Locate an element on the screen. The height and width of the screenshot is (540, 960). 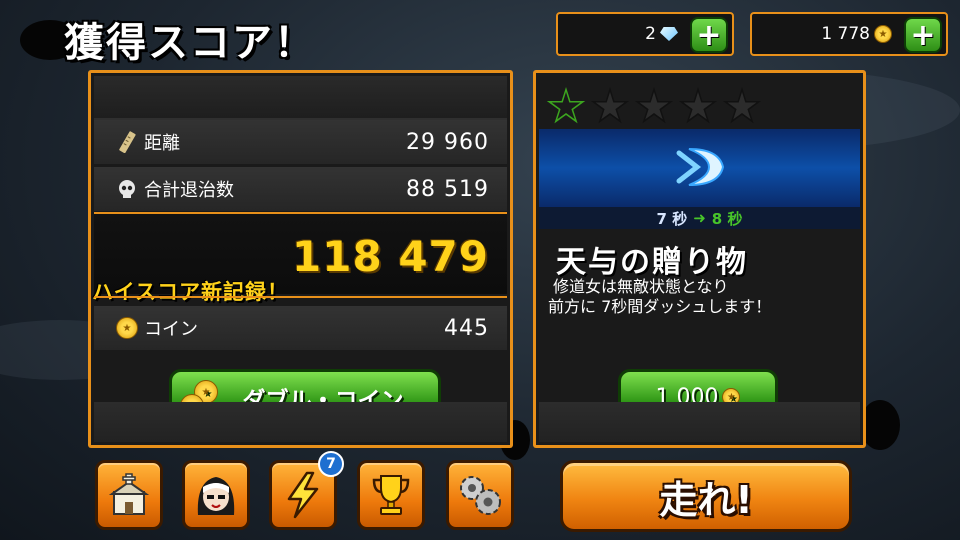
page-title: 獲得スコア！ is located at coordinates (190, 43).